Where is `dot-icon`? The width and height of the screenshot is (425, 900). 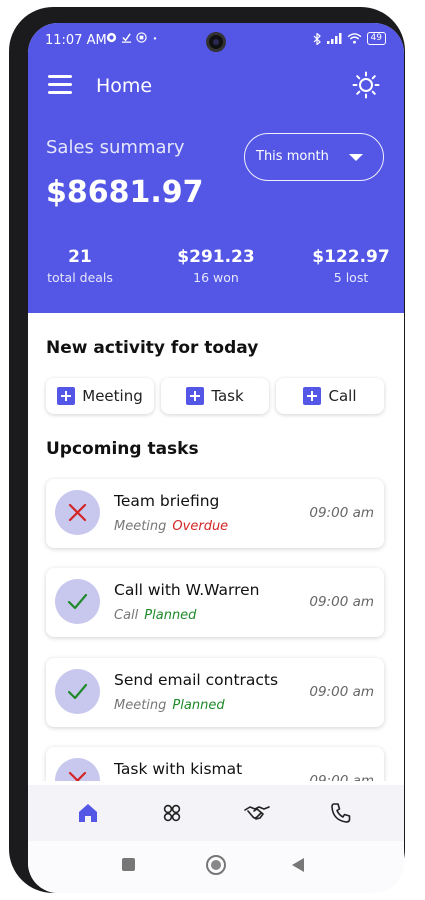 dot-icon is located at coordinates (155, 38).